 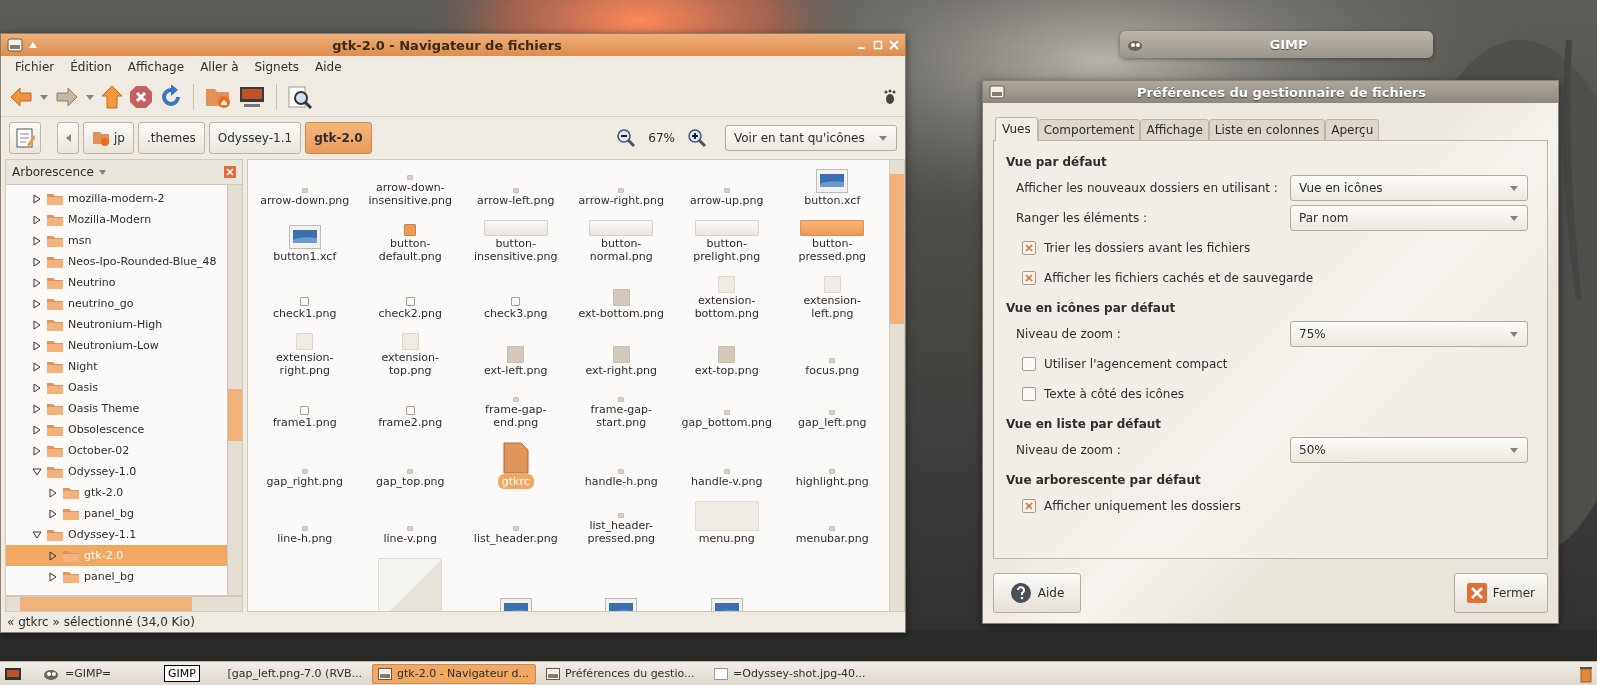 What do you see at coordinates (305, 364) in the screenshot?
I see `file-name: extension-right.png` at bounding box center [305, 364].